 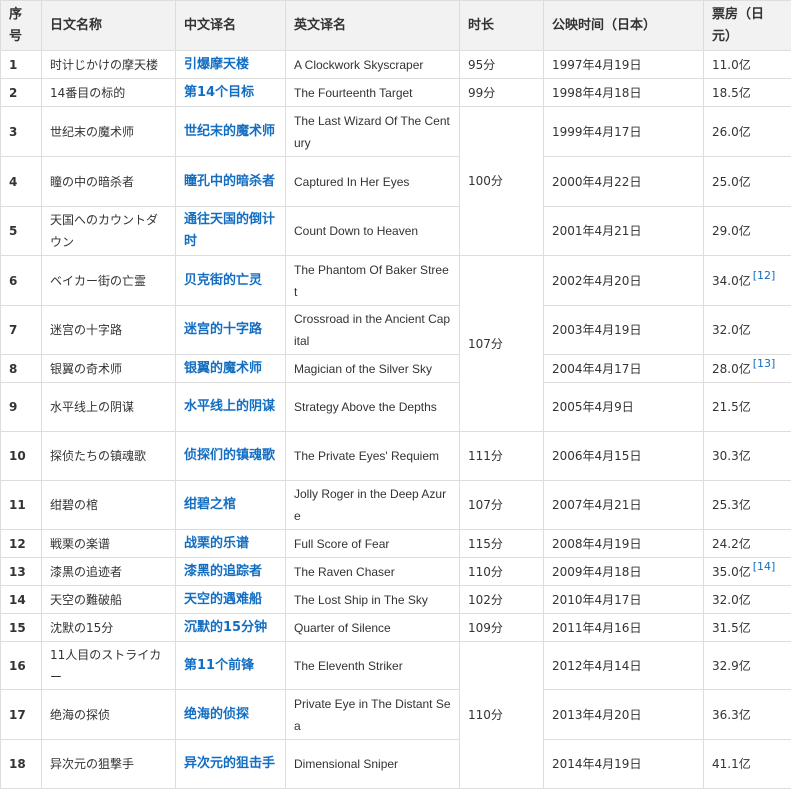 I want to click on japanese-title: 沈默の15分, so click(x=109, y=628).